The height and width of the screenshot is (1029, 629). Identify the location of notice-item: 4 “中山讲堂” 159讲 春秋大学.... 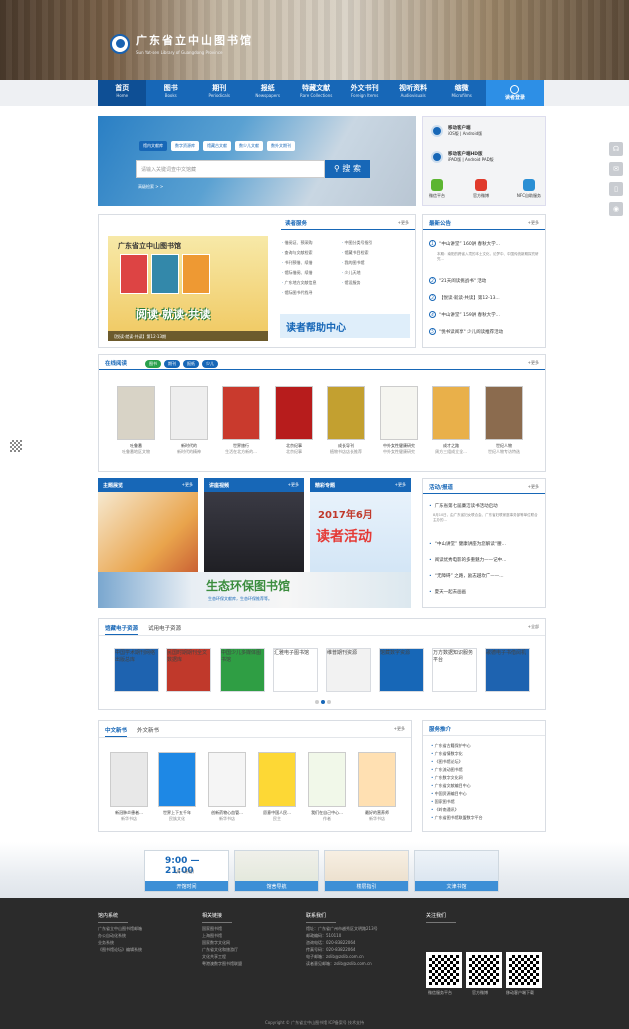
(464, 314).